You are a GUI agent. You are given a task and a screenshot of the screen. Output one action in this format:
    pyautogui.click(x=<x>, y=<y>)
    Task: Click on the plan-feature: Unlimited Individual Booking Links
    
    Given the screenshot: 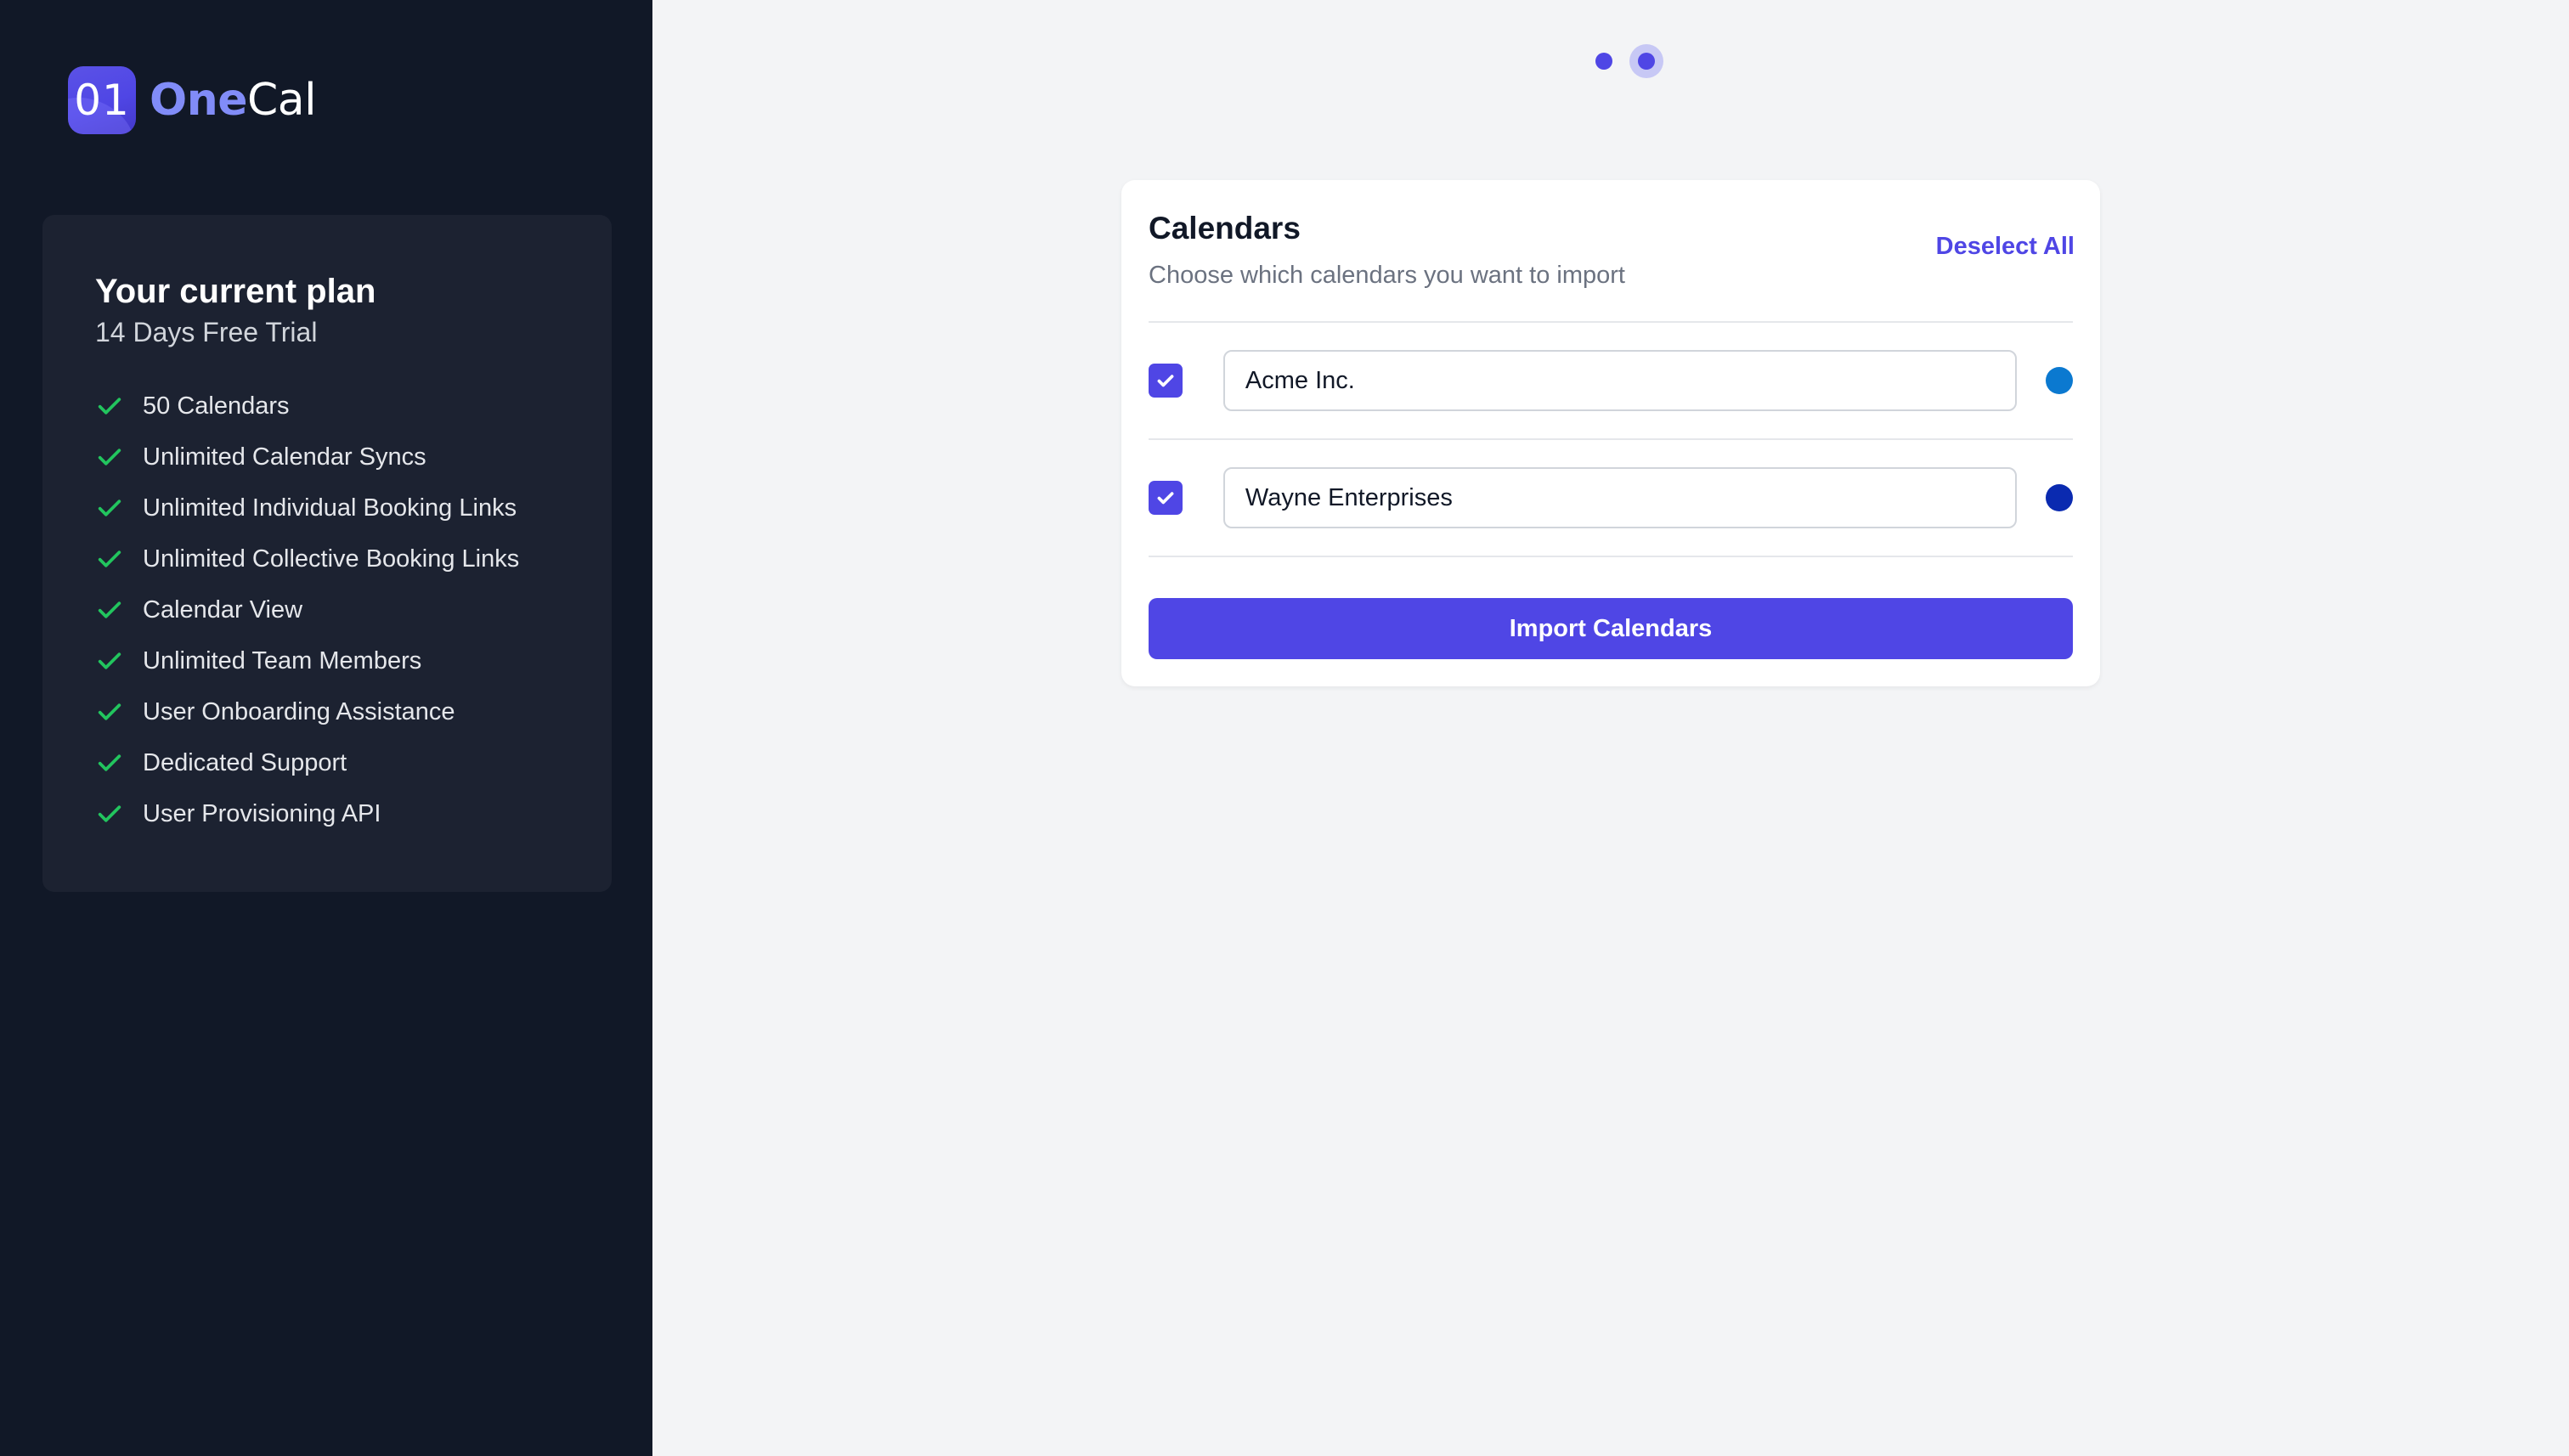 What is the action you would take?
    pyautogui.click(x=327, y=508)
    